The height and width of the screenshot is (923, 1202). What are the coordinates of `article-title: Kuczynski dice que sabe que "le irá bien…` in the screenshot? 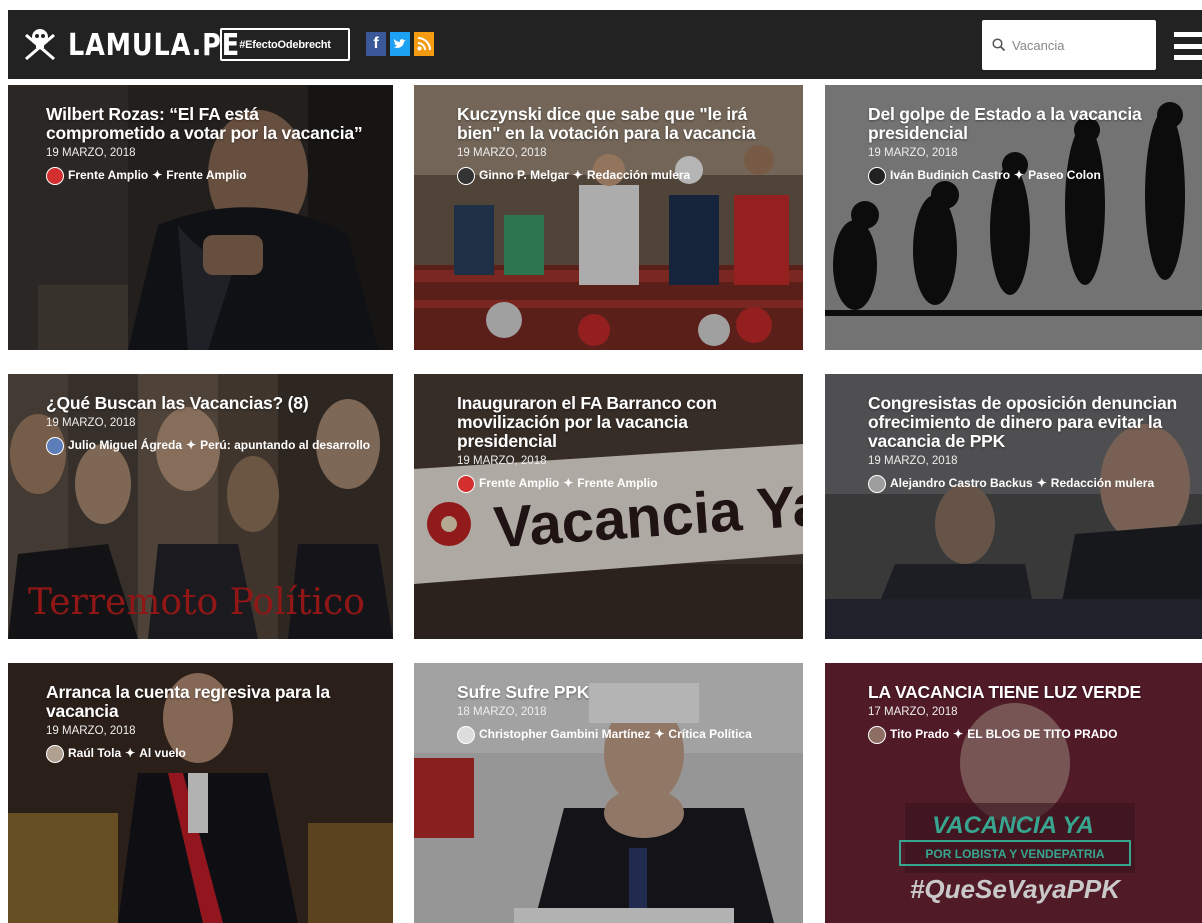 It's located at (623, 124).